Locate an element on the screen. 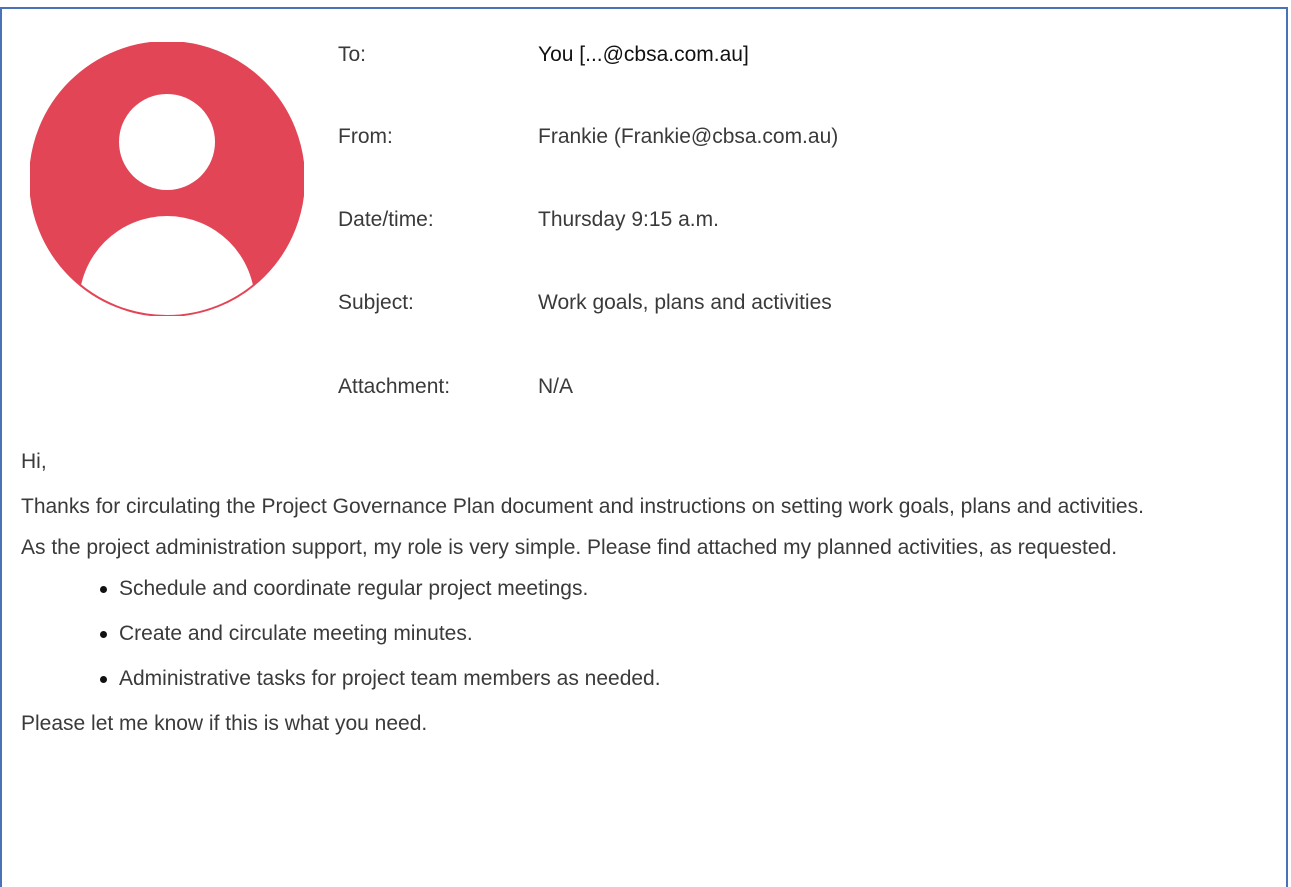  datetime-label: Date/time: is located at coordinates (386, 219).